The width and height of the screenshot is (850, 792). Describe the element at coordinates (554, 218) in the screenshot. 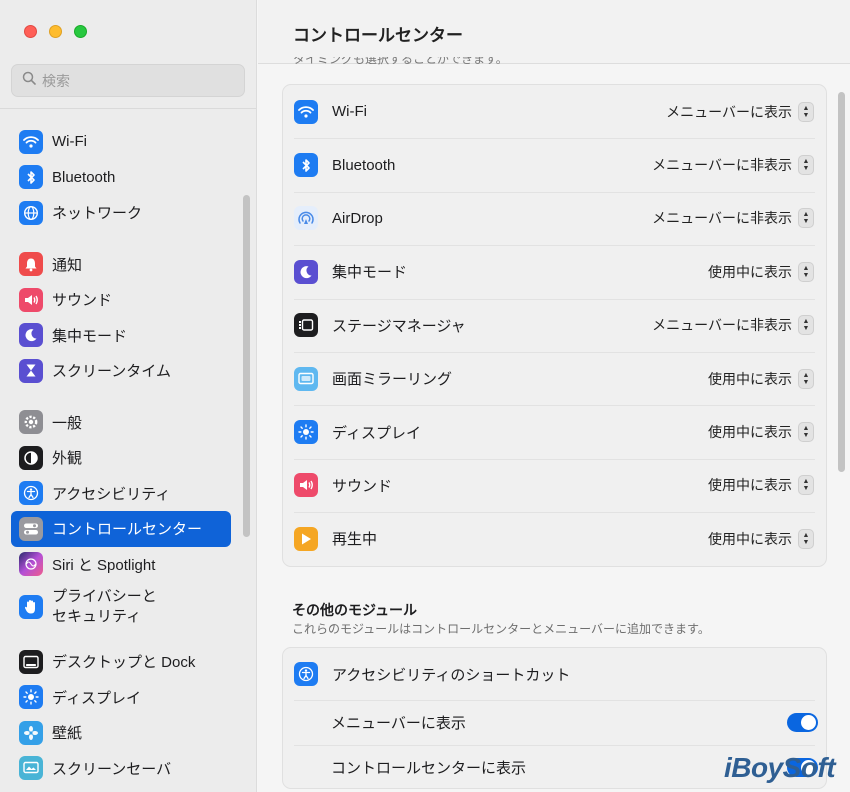

I see `module-row-airdrop: AirDrop メニューバーに非表示 ▲ ▼` at that location.